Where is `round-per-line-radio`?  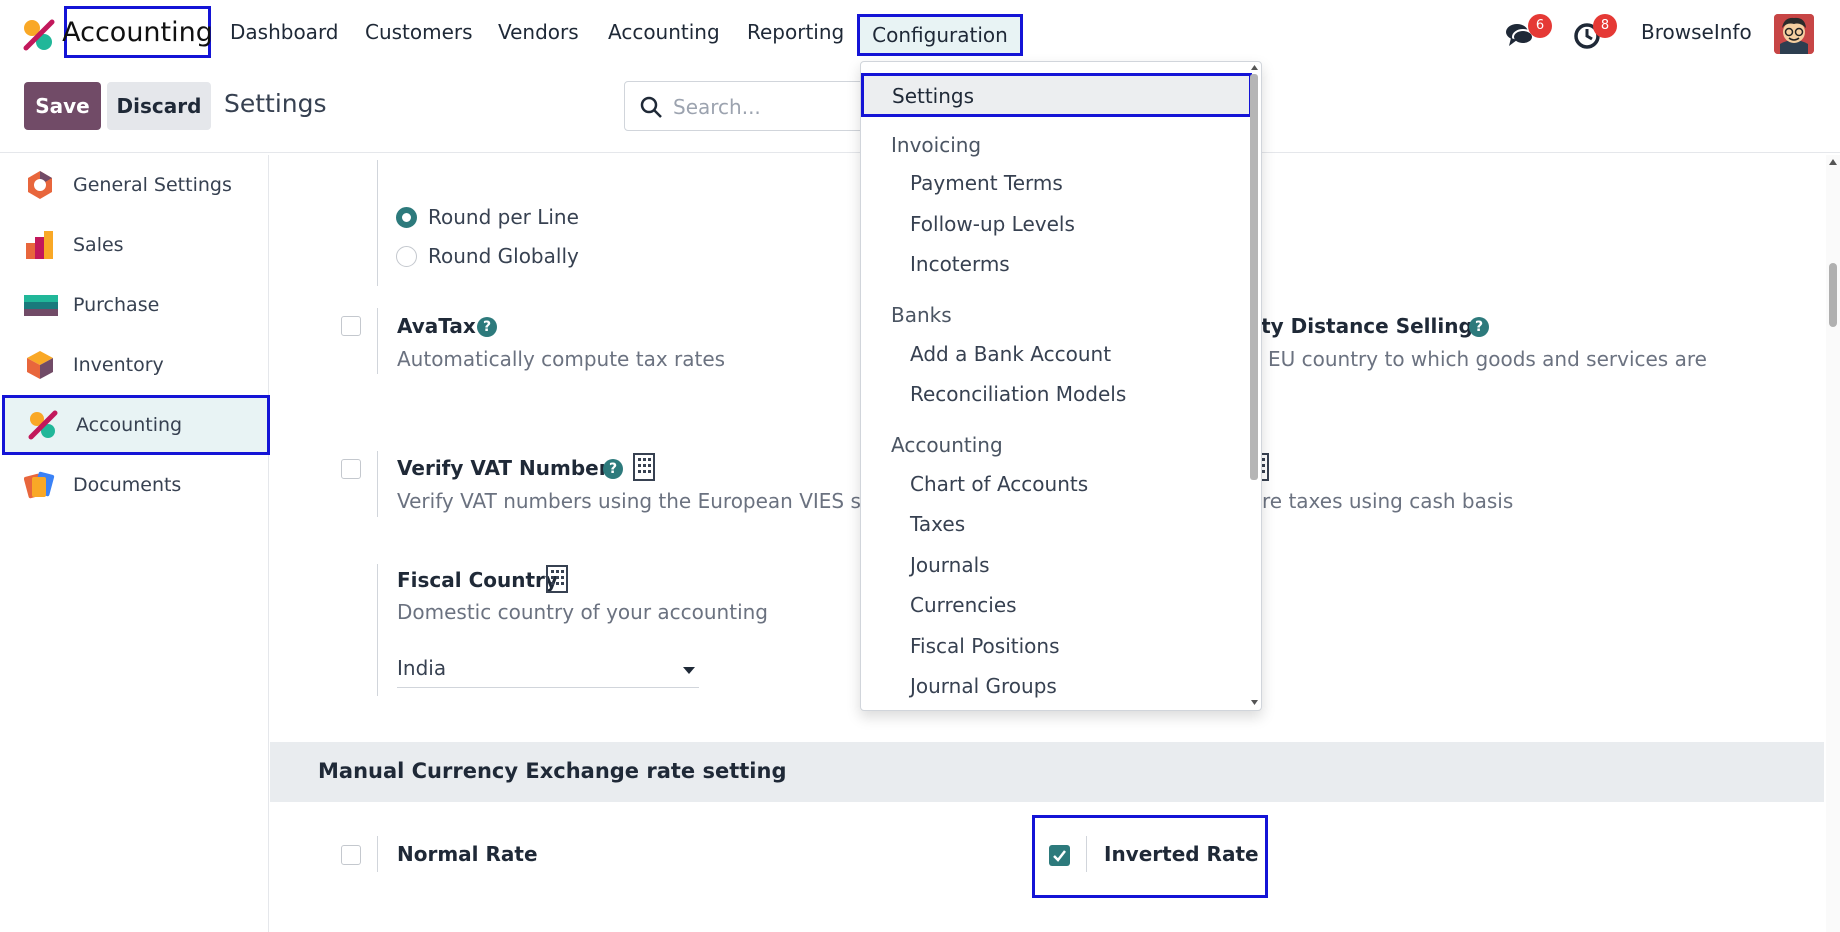 round-per-line-radio is located at coordinates (406, 217).